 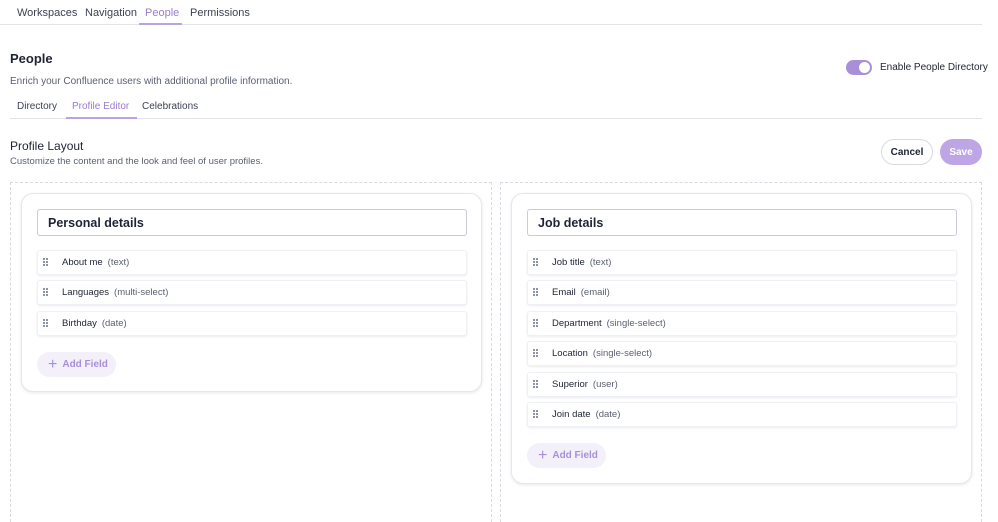 What do you see at coordinates (220, 12) in the screenshot?
I see `tab-permissions: Permissions` at bounding box center [220, 12].